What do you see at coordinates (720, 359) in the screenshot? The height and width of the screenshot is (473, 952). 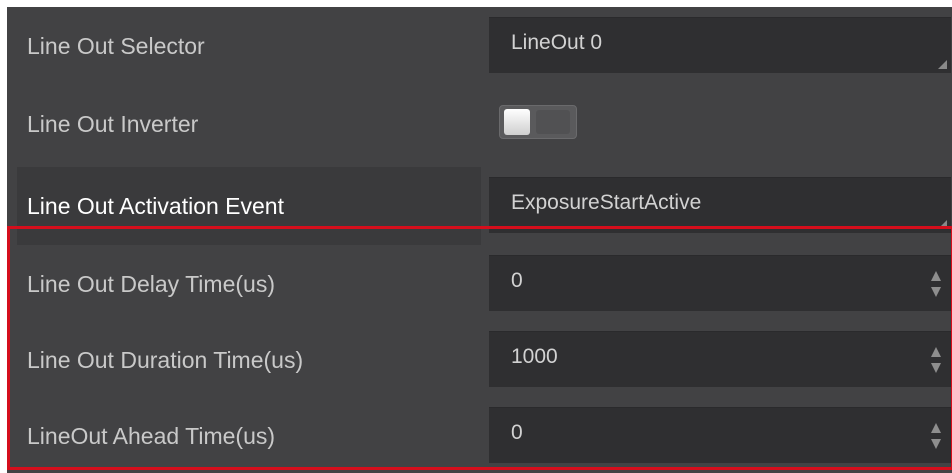 I see `line-out-duration-time-spinbox: 1000` at bounding box center [720, 359].